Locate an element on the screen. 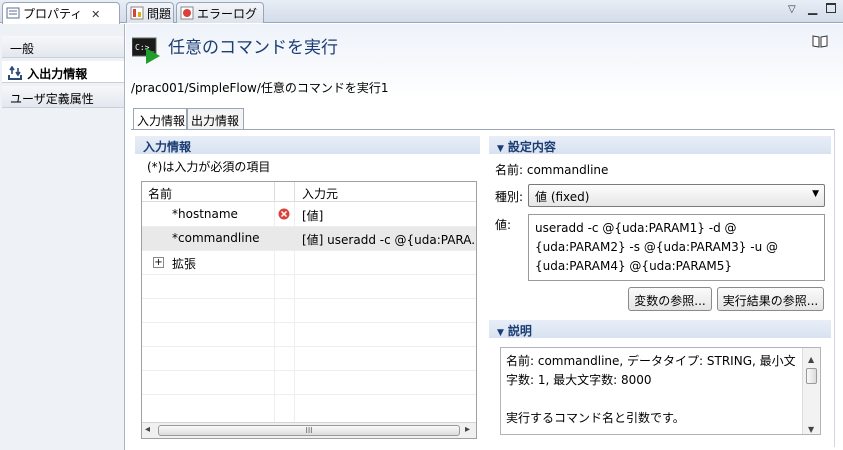  section-title: 設定内容 is located at coordinates (531, 147).